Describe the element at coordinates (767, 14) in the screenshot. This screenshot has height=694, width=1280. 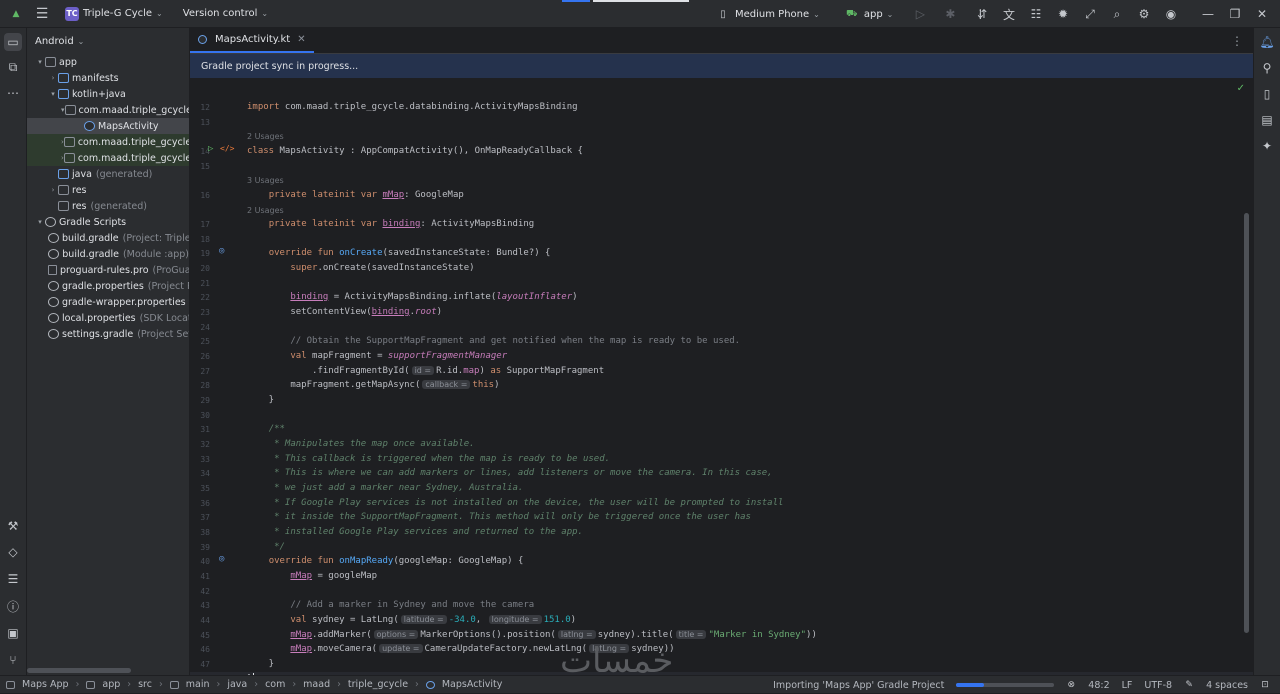
I see `device-selector: ▯ Medium Phone ⌄` at that location.